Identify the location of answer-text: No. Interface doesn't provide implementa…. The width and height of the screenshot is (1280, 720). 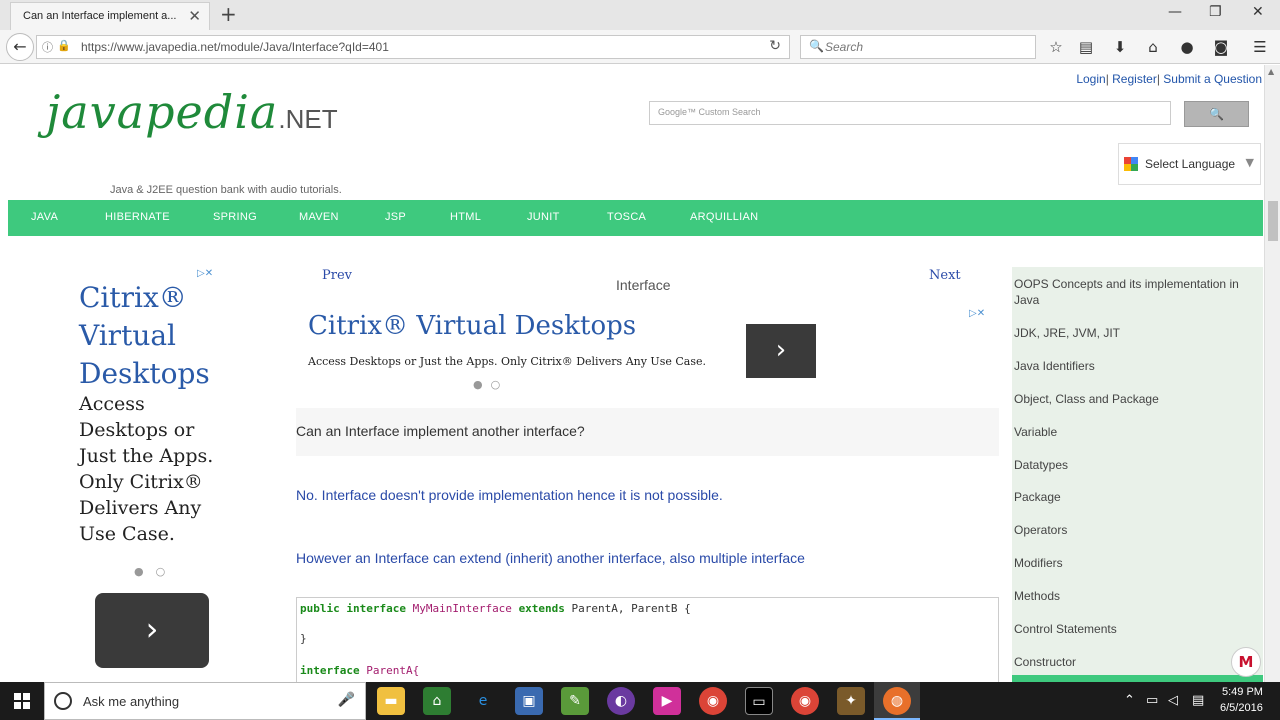
(509, 495).